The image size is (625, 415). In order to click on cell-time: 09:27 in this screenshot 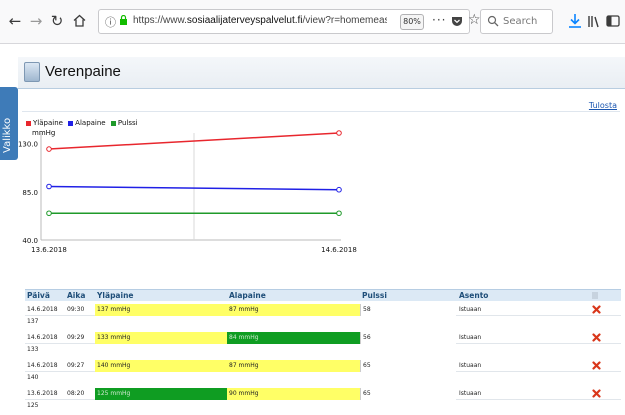, I will do `click(76, 365)`.